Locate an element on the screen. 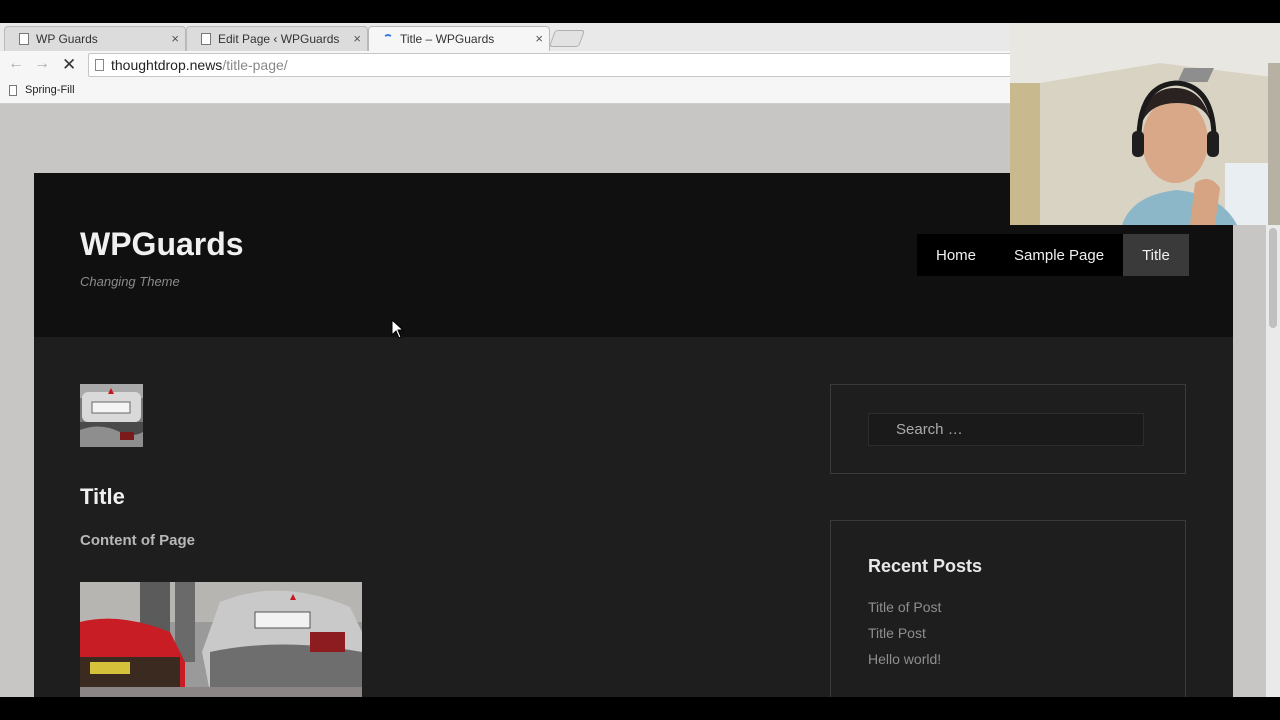 This screenshot has height=720, width=1280. tab-wp-guards: WP Guards × is located at coordinates (95, 38).